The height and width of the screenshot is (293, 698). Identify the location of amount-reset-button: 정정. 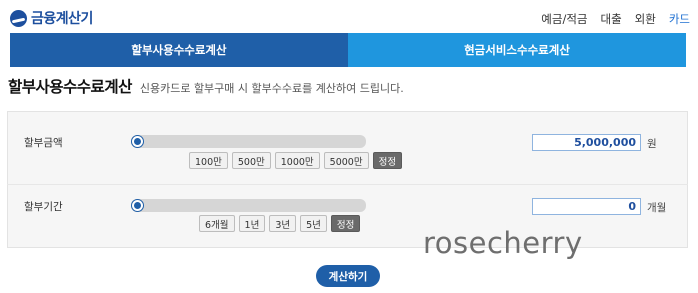
(387, 160).